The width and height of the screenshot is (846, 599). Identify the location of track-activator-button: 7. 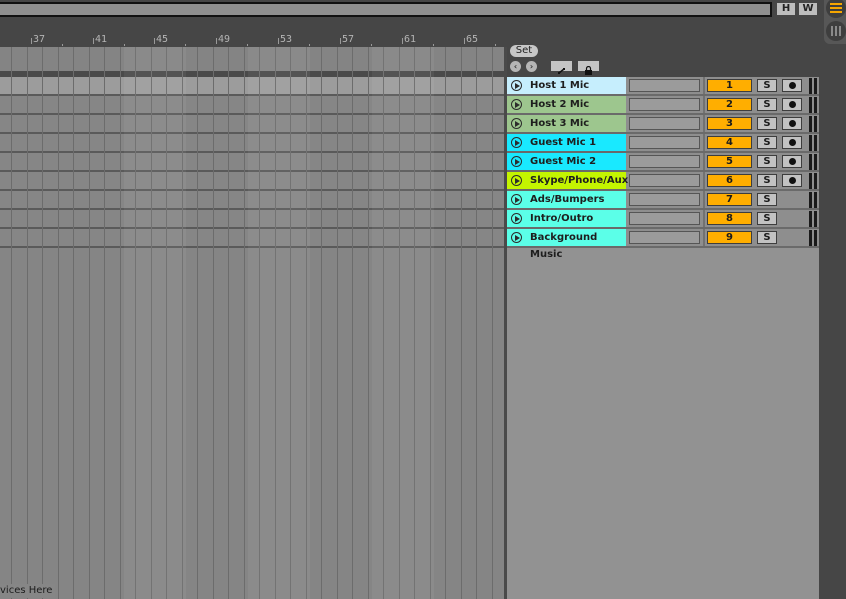
(729, 199).